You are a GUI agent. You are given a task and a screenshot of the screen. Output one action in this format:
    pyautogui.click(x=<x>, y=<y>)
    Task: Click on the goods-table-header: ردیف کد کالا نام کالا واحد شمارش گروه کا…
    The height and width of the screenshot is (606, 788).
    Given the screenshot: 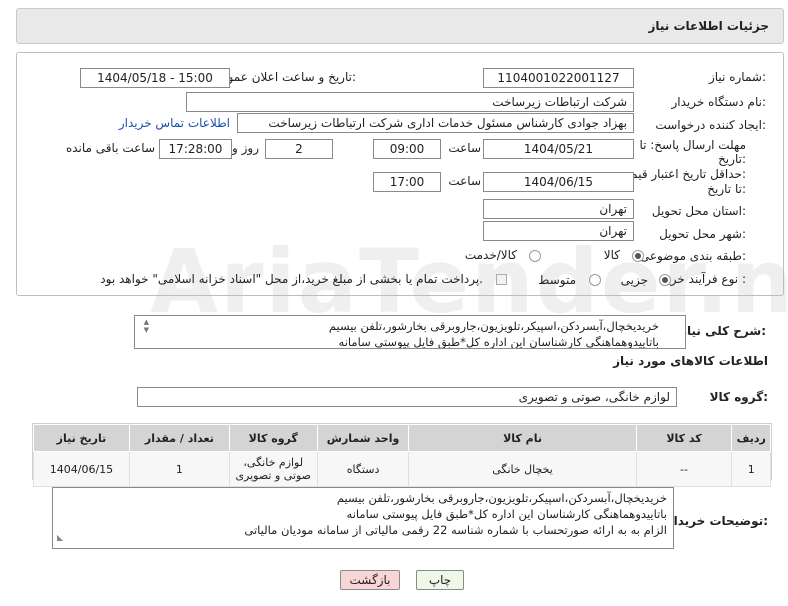 What is the action you would take?
    pyautogui.click(x=402, y=438)
    